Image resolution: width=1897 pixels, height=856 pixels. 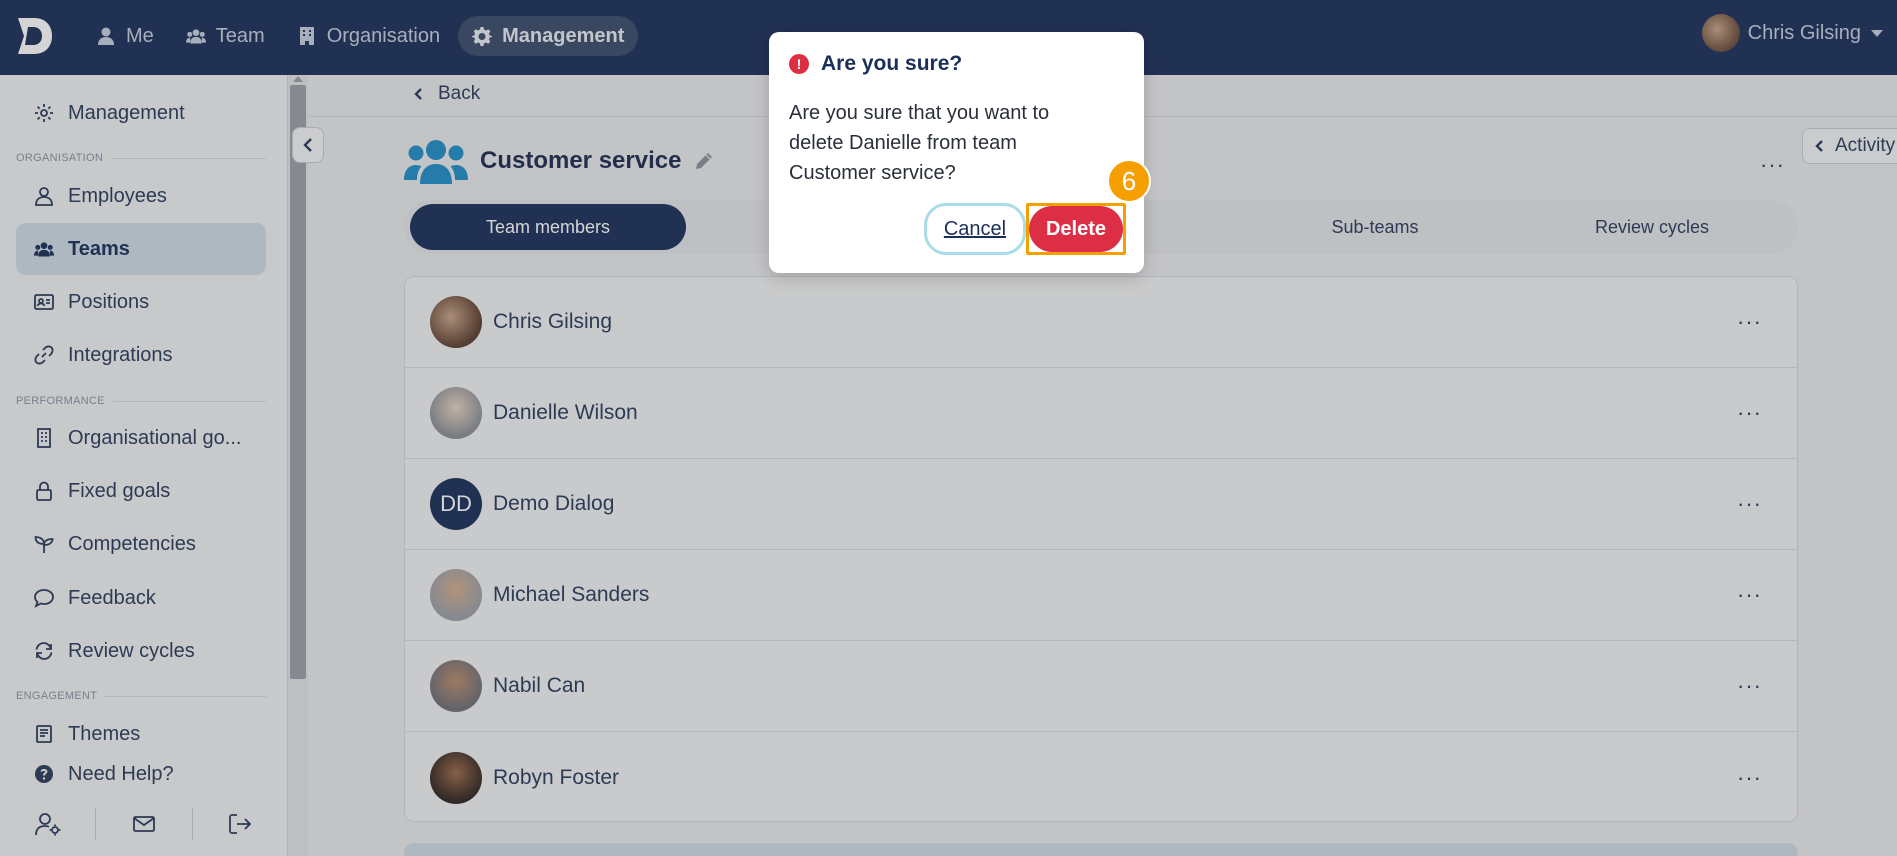 I want to click on cancel-button: Cancel, so click(x=975, y=229).